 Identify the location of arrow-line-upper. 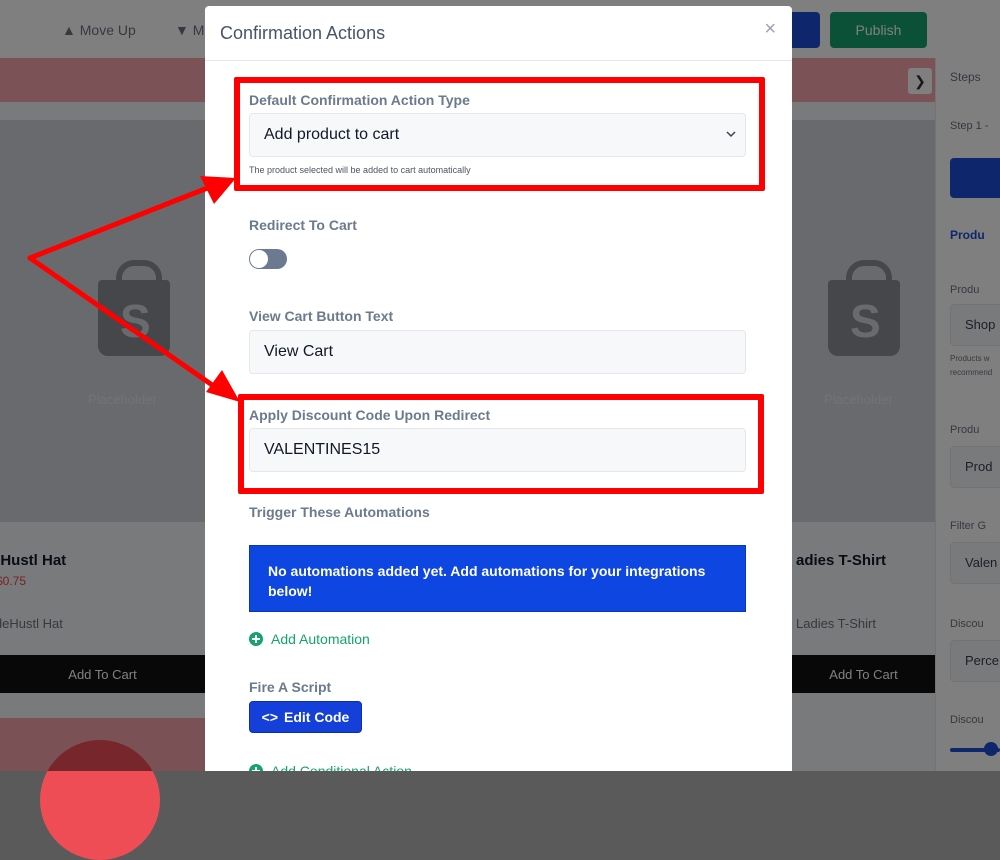
(120, 222).